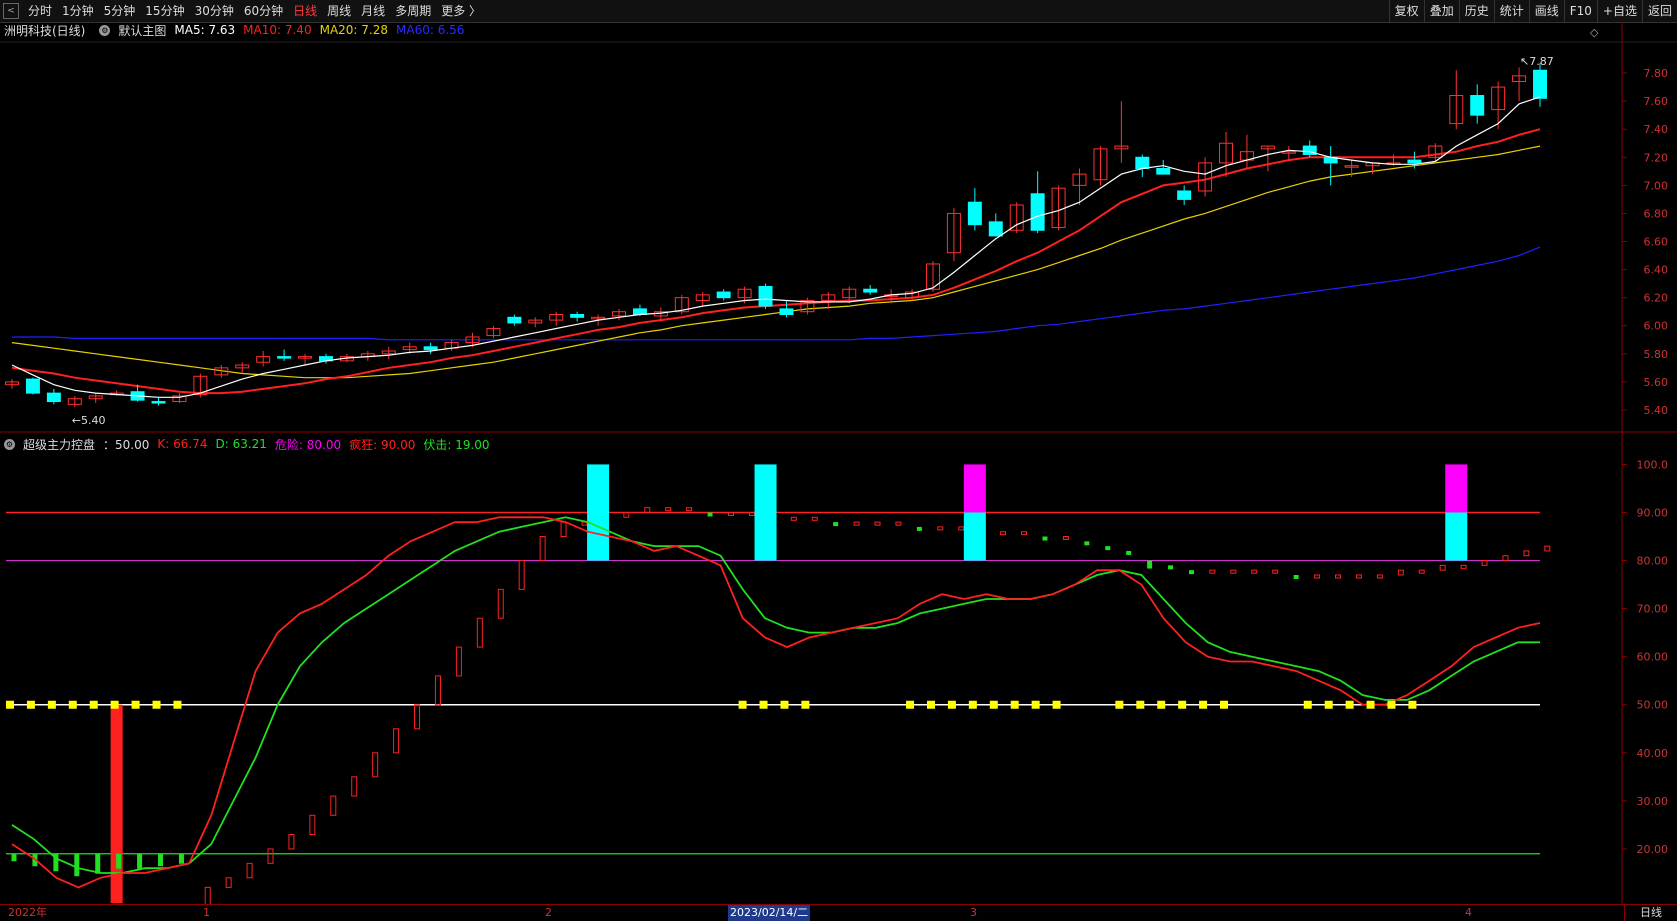 The width and height of the screenshot is (1677, 921). I want to click on period-indicator: 日线, so click(1650, 913).